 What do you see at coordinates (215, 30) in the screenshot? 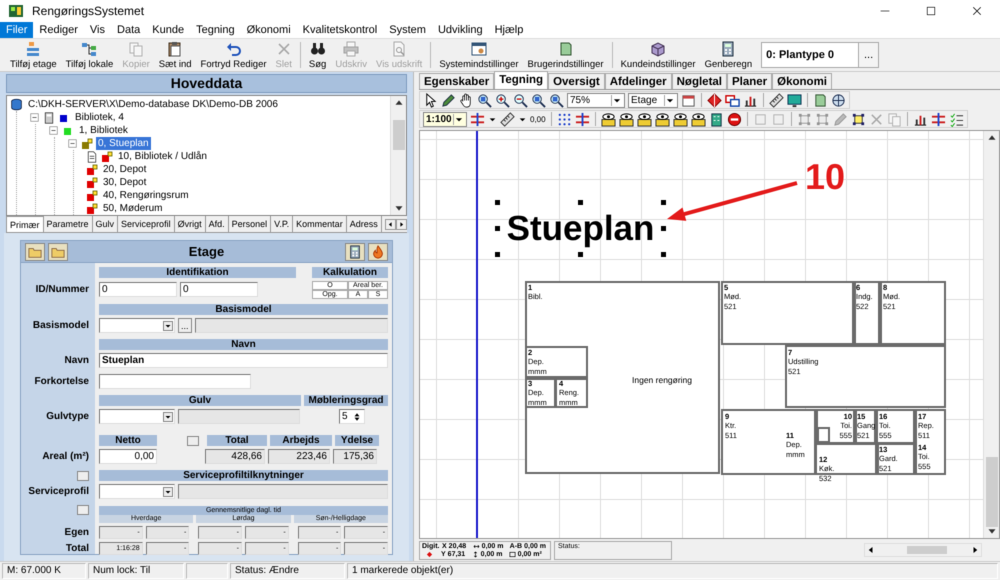
I see `menu-item: Tegning` at bounding box center [215, 30].